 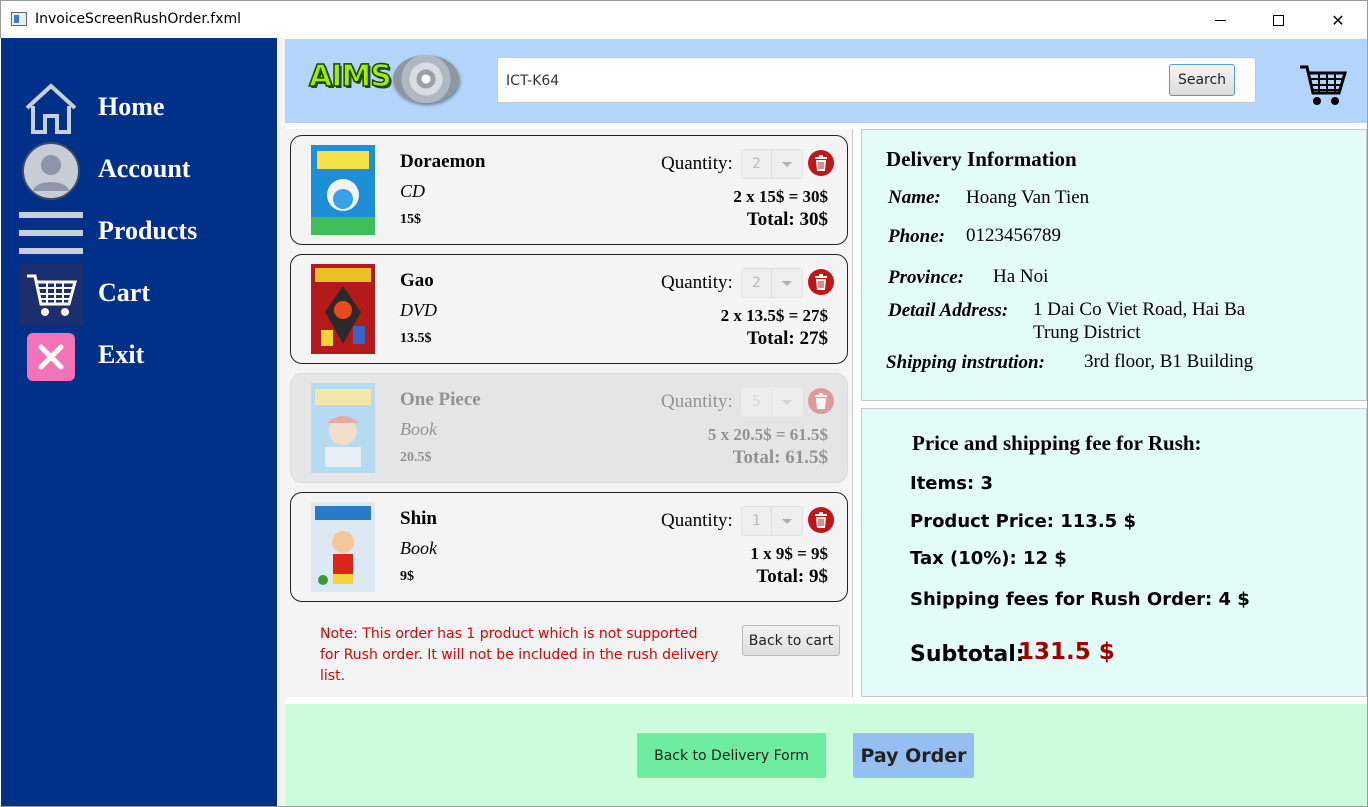 I want to click on subtotal-value: 131.5 $, so click(x=1066, y=652).